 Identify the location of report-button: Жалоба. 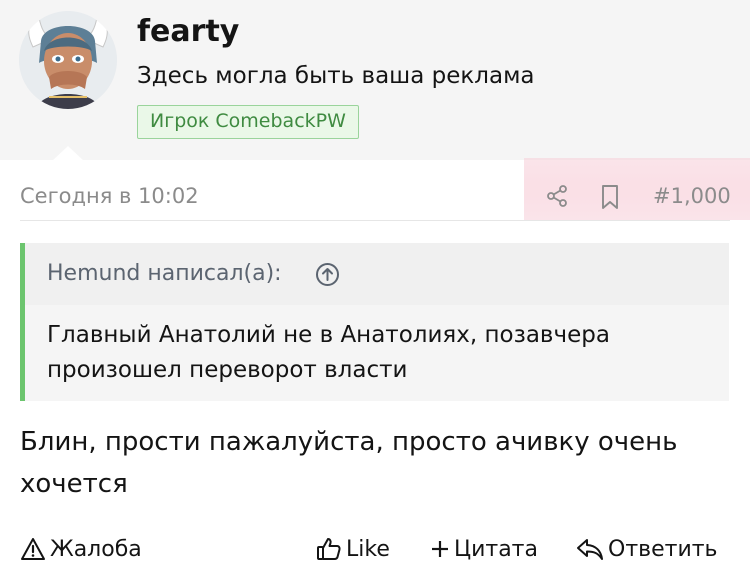
(81, 549).